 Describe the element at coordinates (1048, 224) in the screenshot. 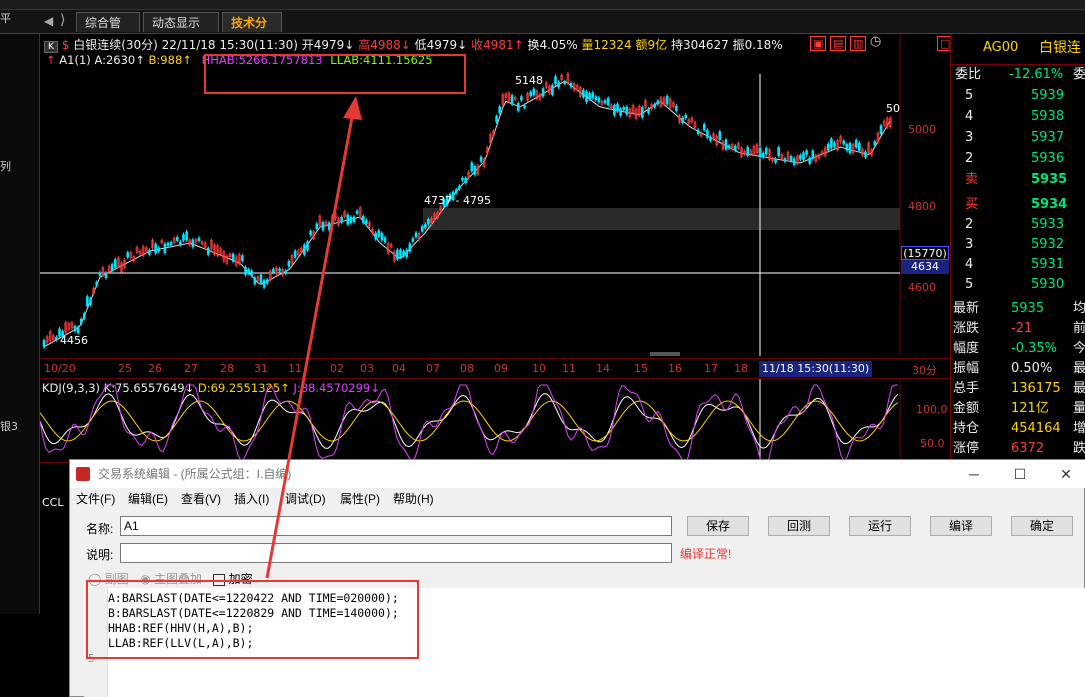

I see `buy-price: 5933` at that location.